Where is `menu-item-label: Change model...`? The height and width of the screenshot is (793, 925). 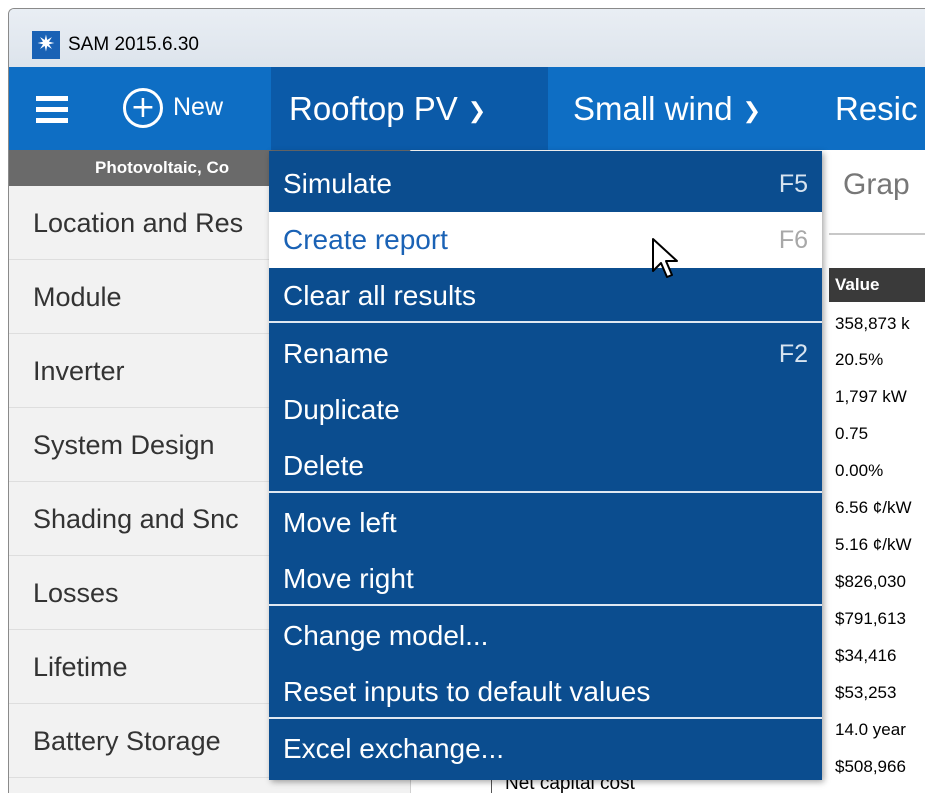 menu-item-label: Change model... is located at coordinates (386, 635).